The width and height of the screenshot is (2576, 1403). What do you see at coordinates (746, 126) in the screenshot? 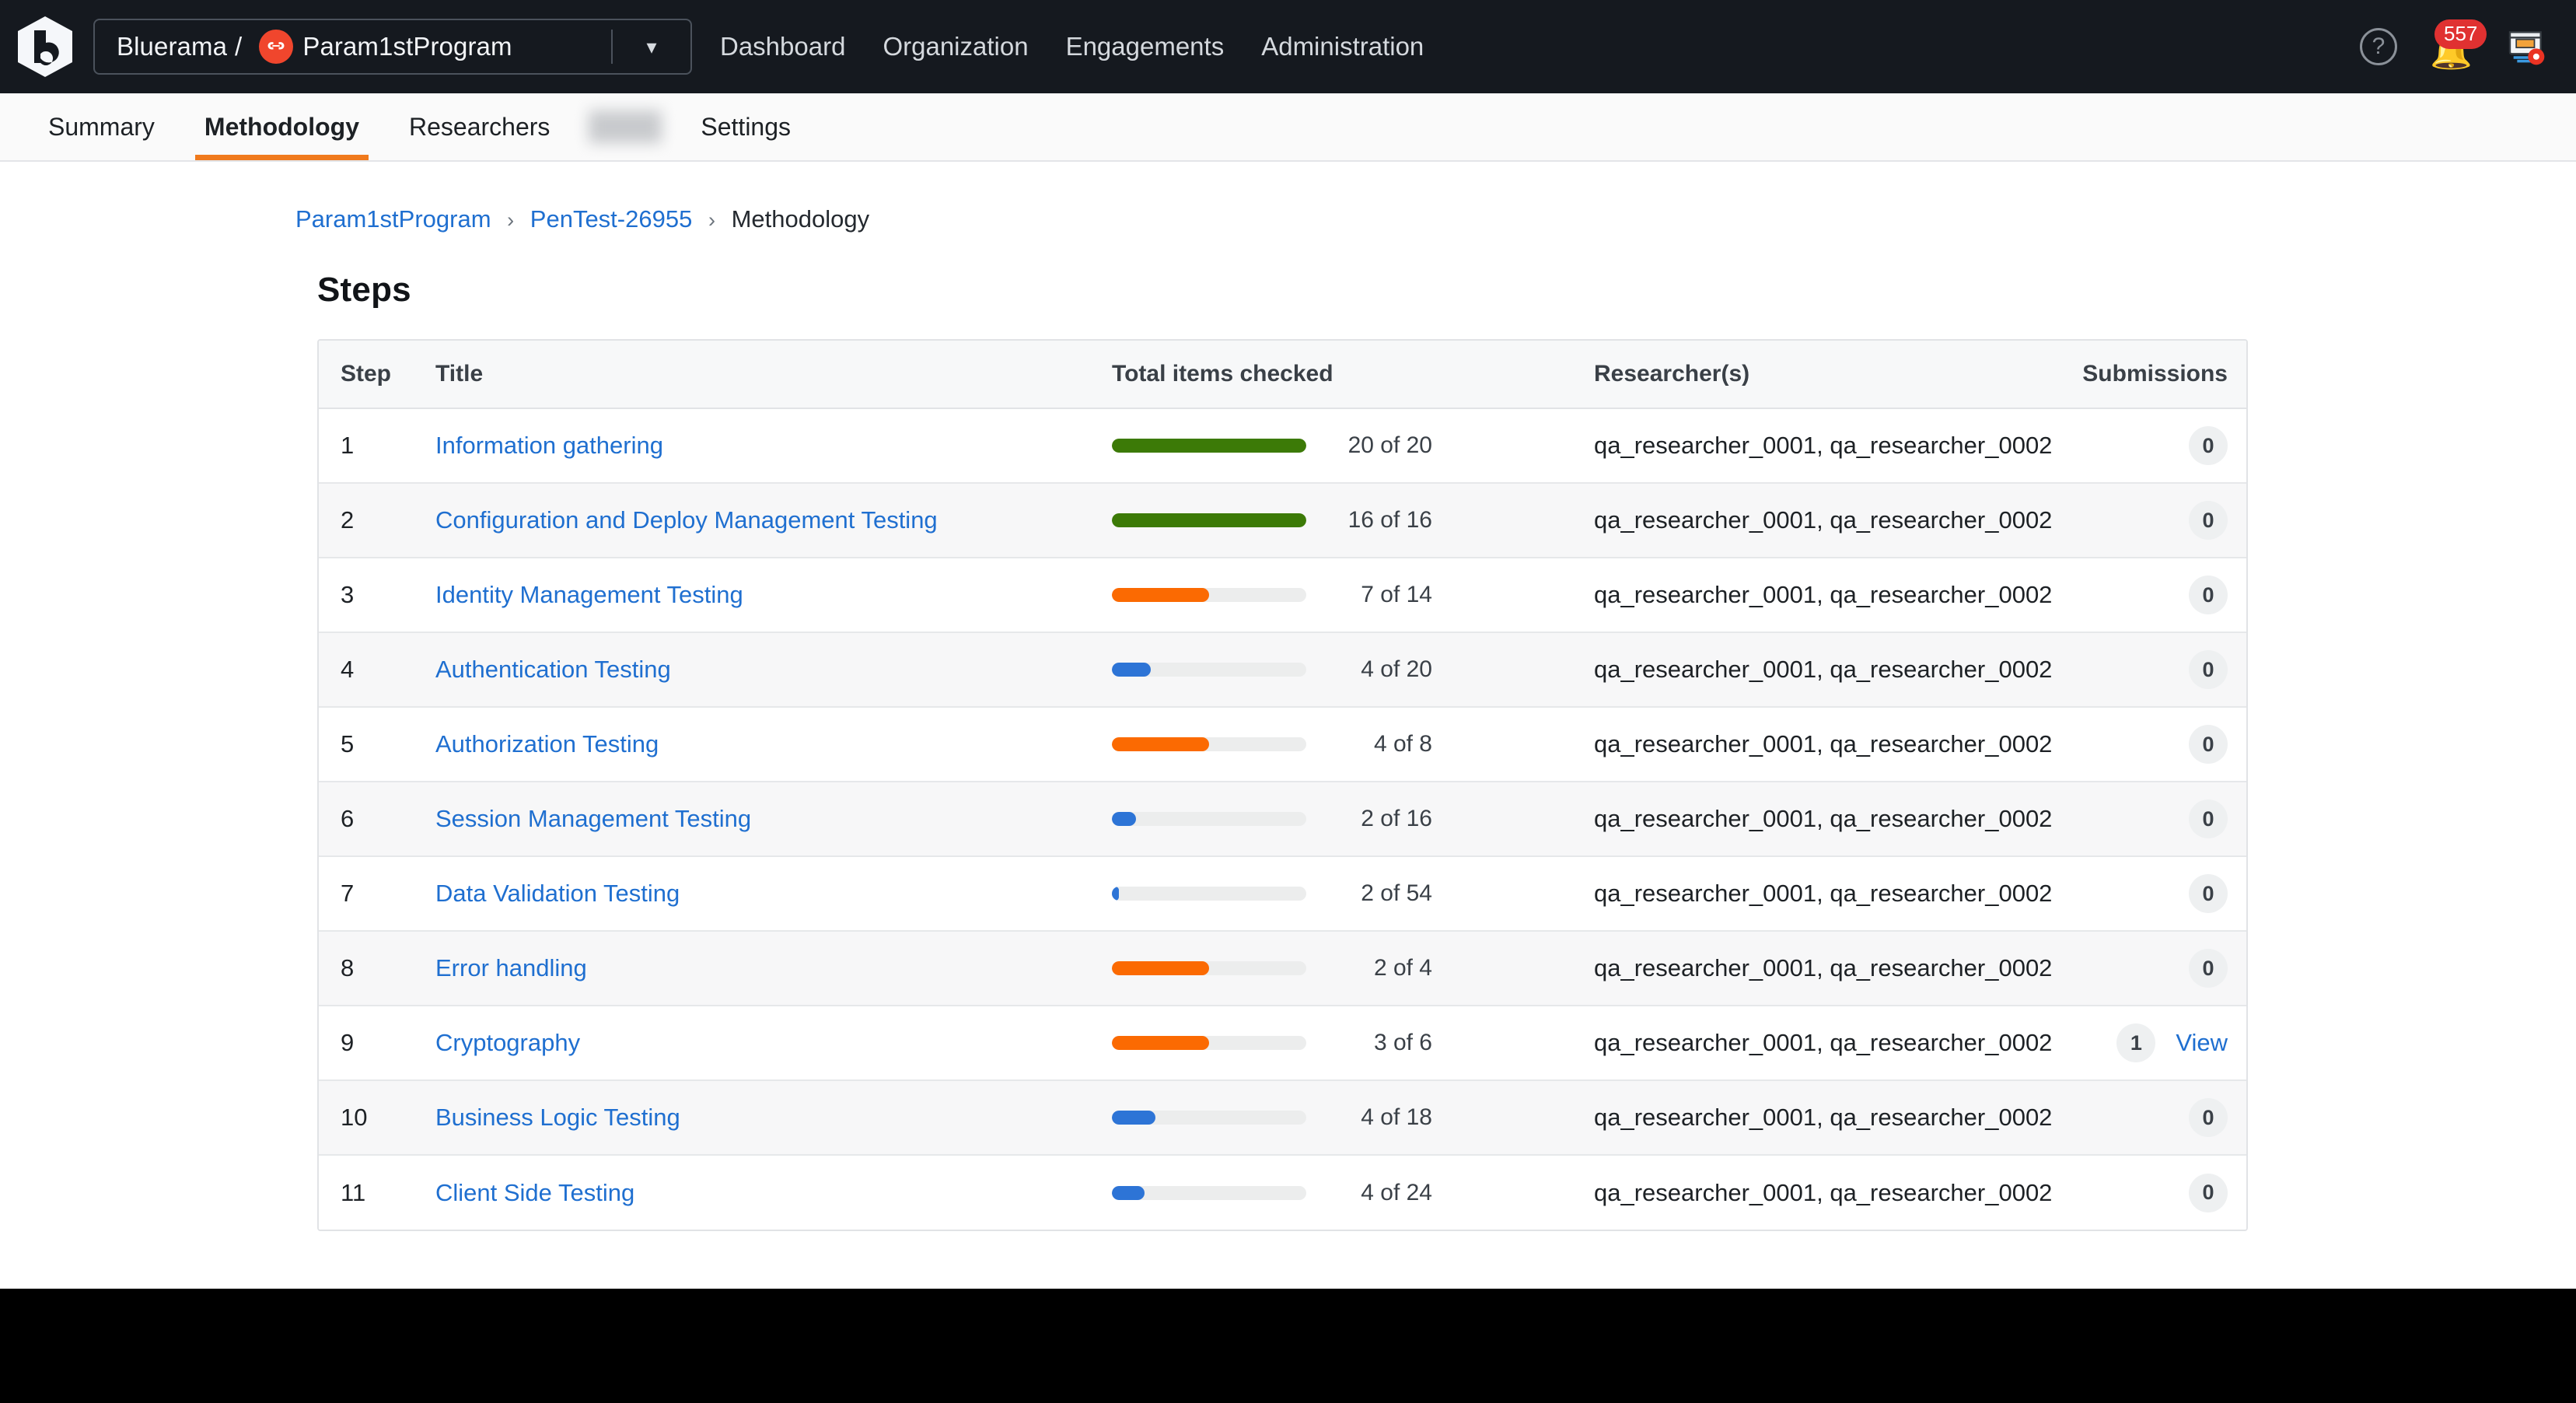
I see `tab-settings: Settings` at bounding box center [746, 126].